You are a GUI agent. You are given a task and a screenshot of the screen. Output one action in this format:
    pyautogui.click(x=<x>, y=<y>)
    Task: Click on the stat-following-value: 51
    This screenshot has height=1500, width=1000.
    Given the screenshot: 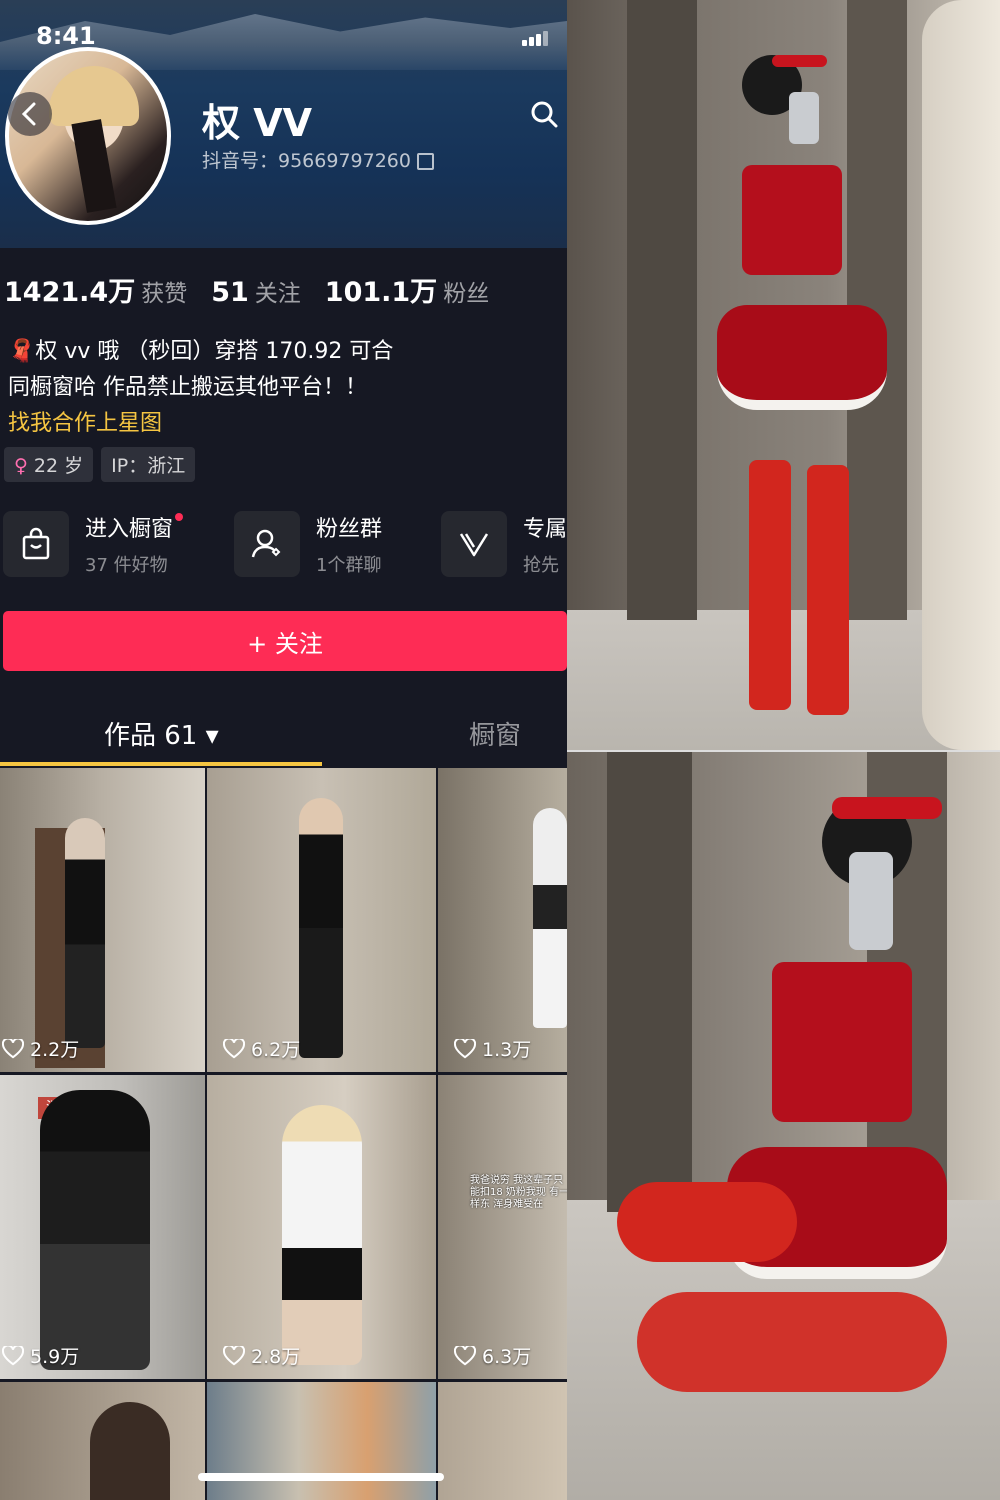 What is the action you would take?
    pyautogui.click(x=230, y=292)
    